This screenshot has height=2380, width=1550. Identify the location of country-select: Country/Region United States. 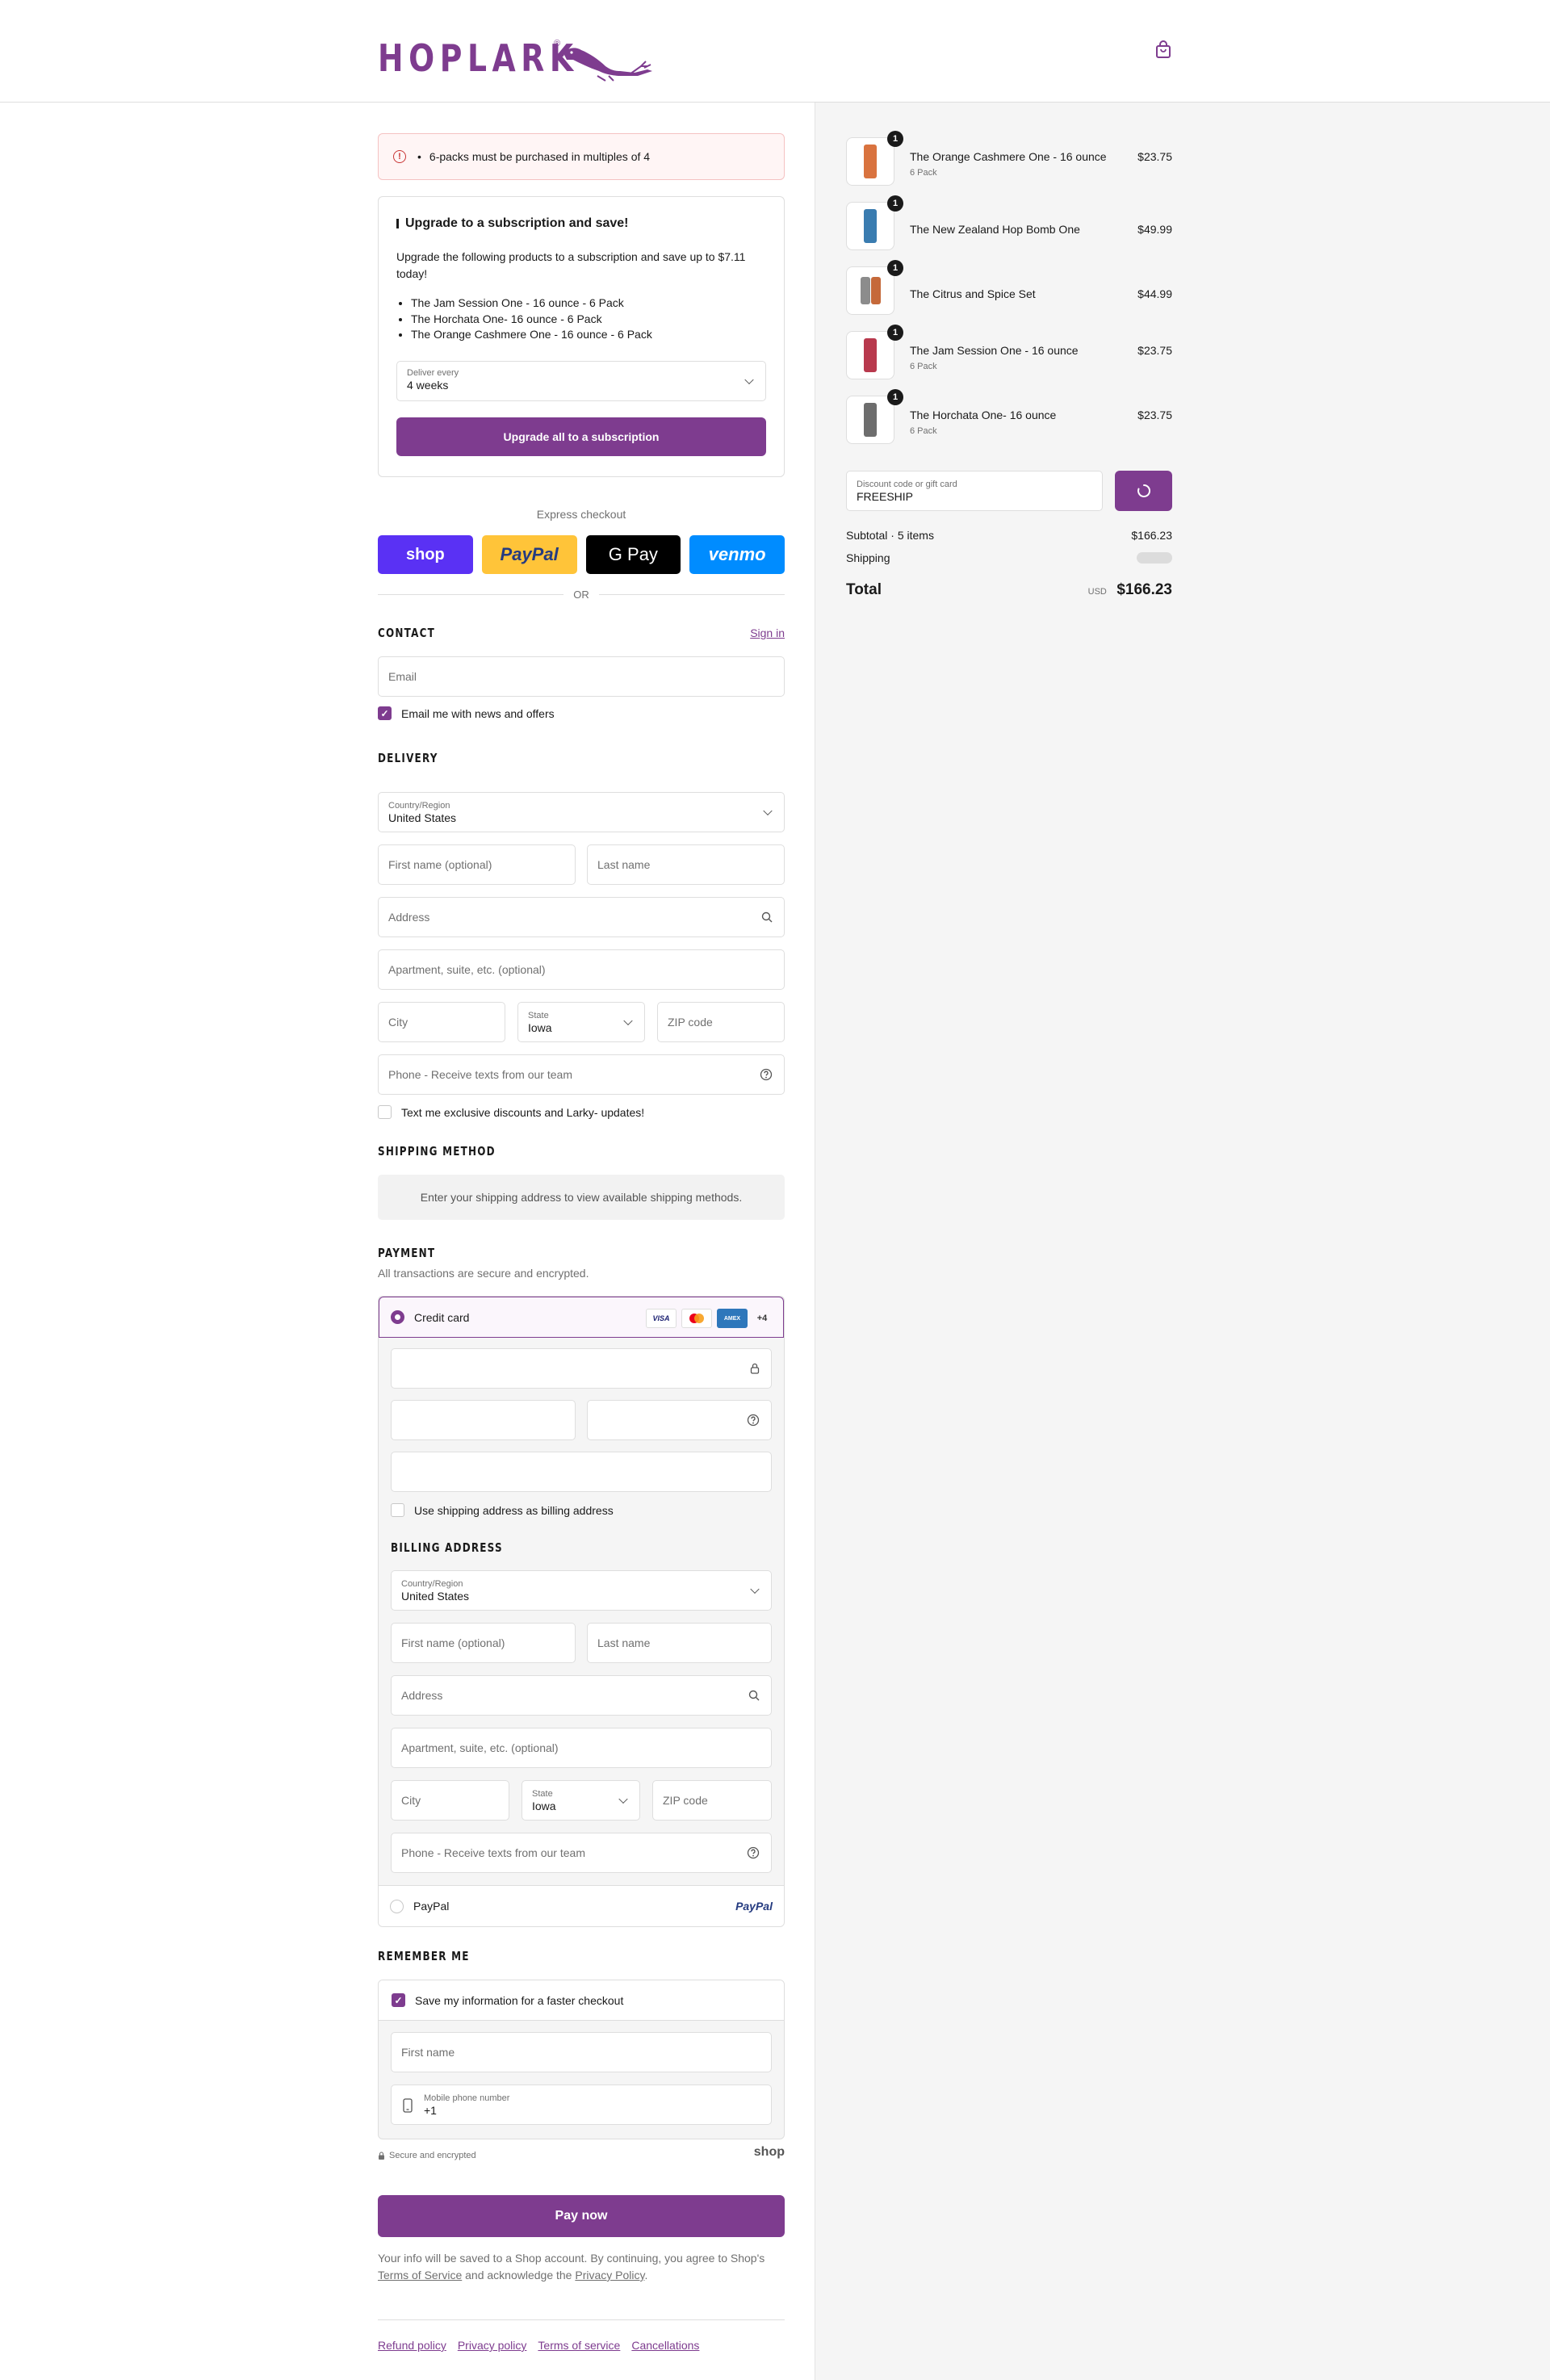
(581, 812).